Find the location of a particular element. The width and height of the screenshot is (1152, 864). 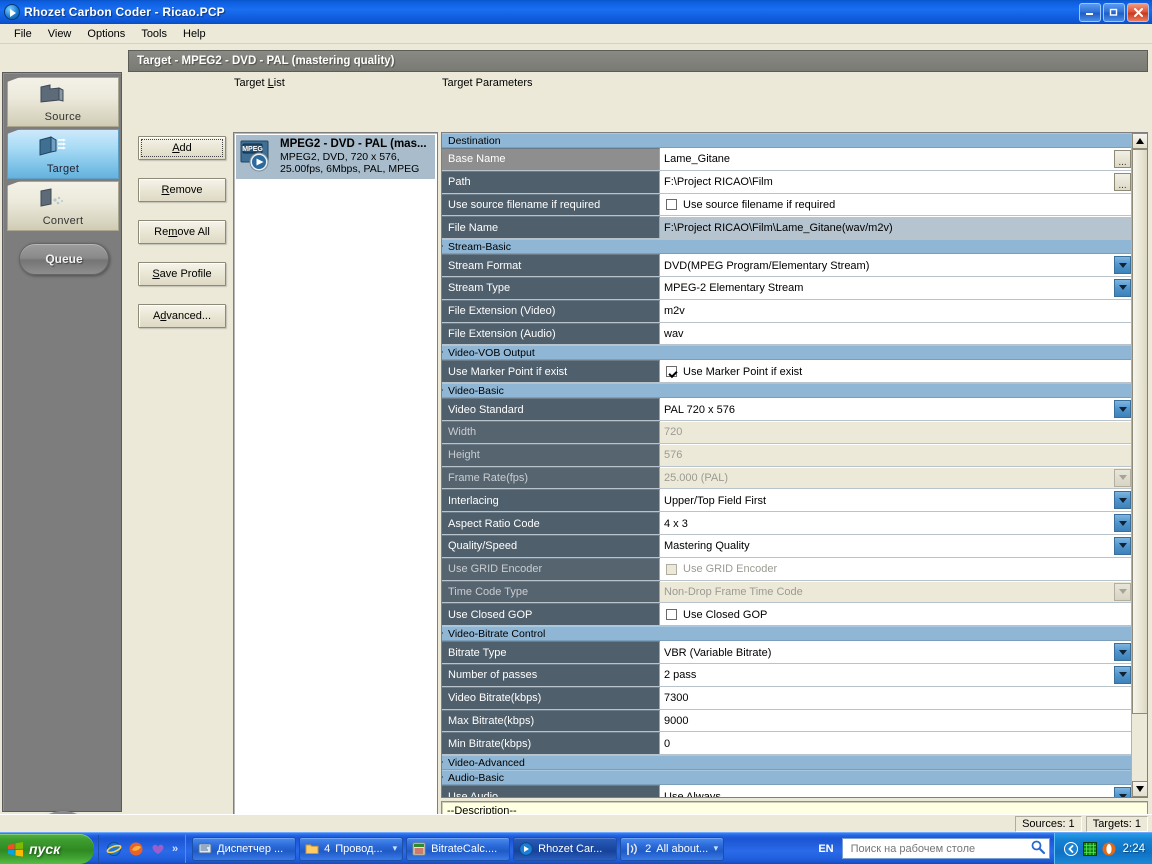

parameter-value: wav is located at coordinates (896, 333).